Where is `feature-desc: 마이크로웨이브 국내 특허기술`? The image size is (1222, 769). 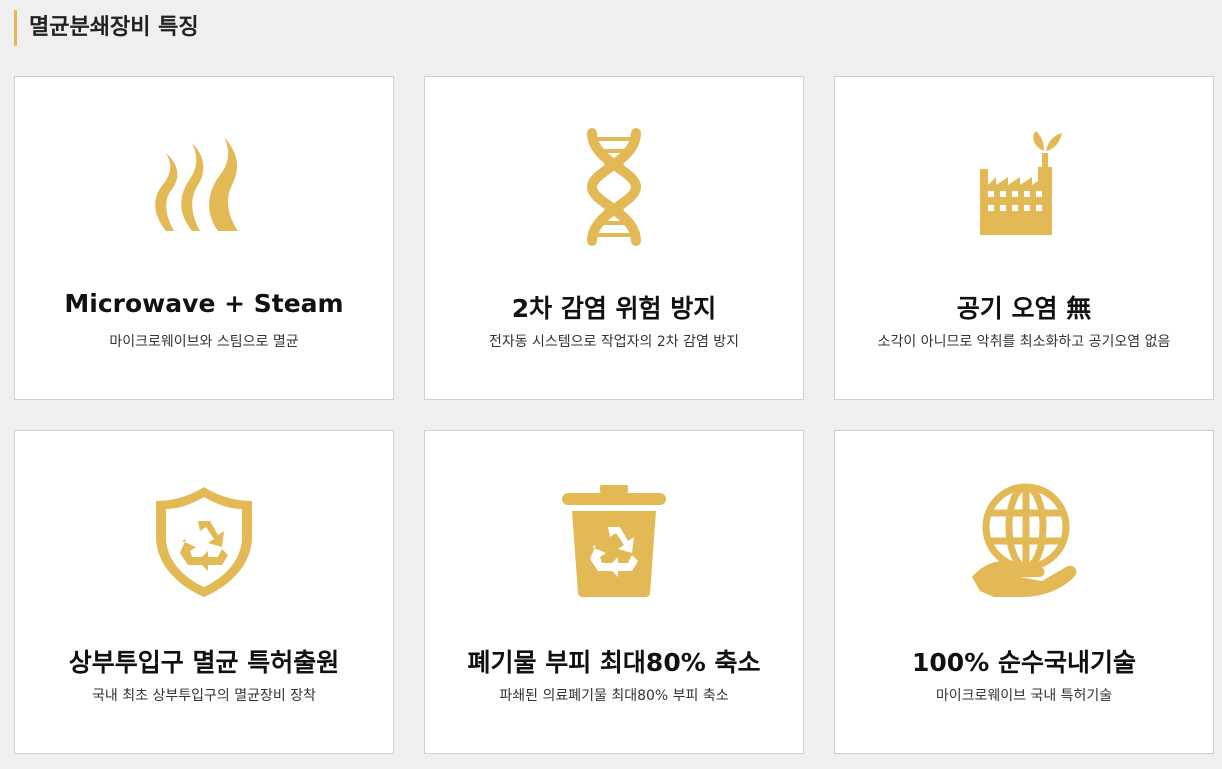 feature-desc: 마이크로웨이브 국내 특허기술 is located at coordinates (1024, 696).